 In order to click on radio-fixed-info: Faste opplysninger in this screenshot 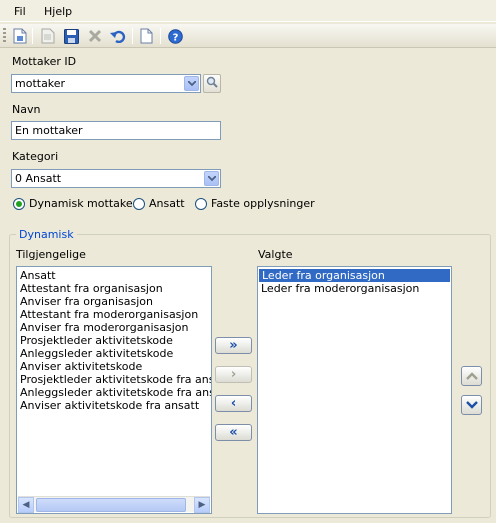, I will do `click(255, 203)`.